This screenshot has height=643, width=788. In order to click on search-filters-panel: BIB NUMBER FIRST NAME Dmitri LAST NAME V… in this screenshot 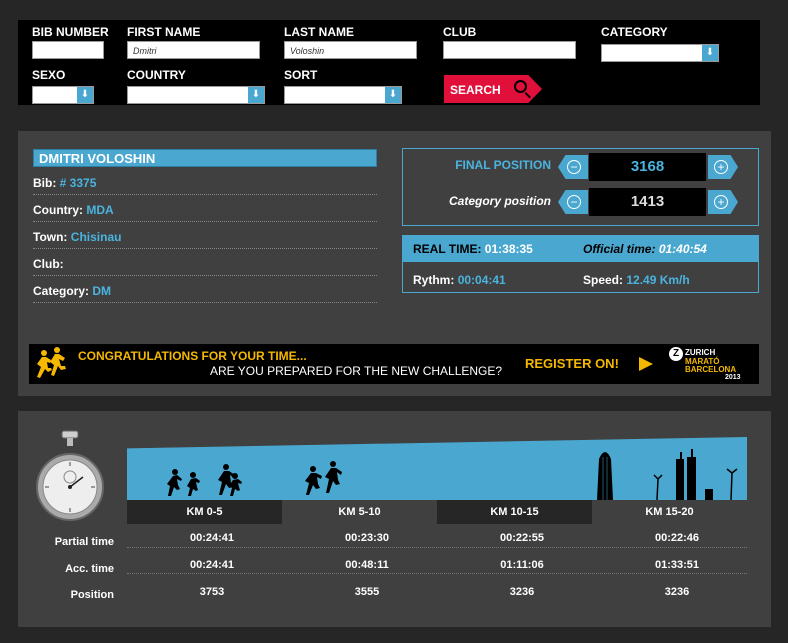, I will do `click(389, 62)`.